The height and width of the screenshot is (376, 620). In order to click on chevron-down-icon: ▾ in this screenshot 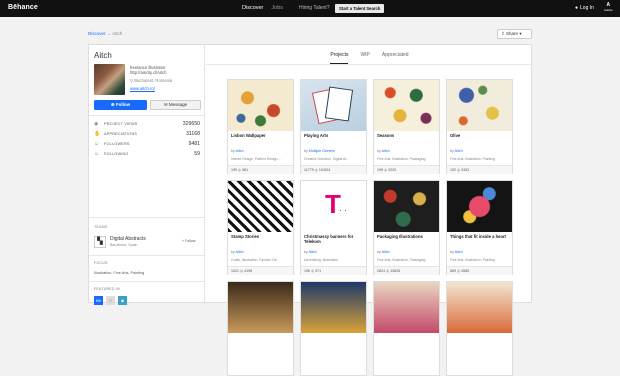, I will do `click(520, 33)`.